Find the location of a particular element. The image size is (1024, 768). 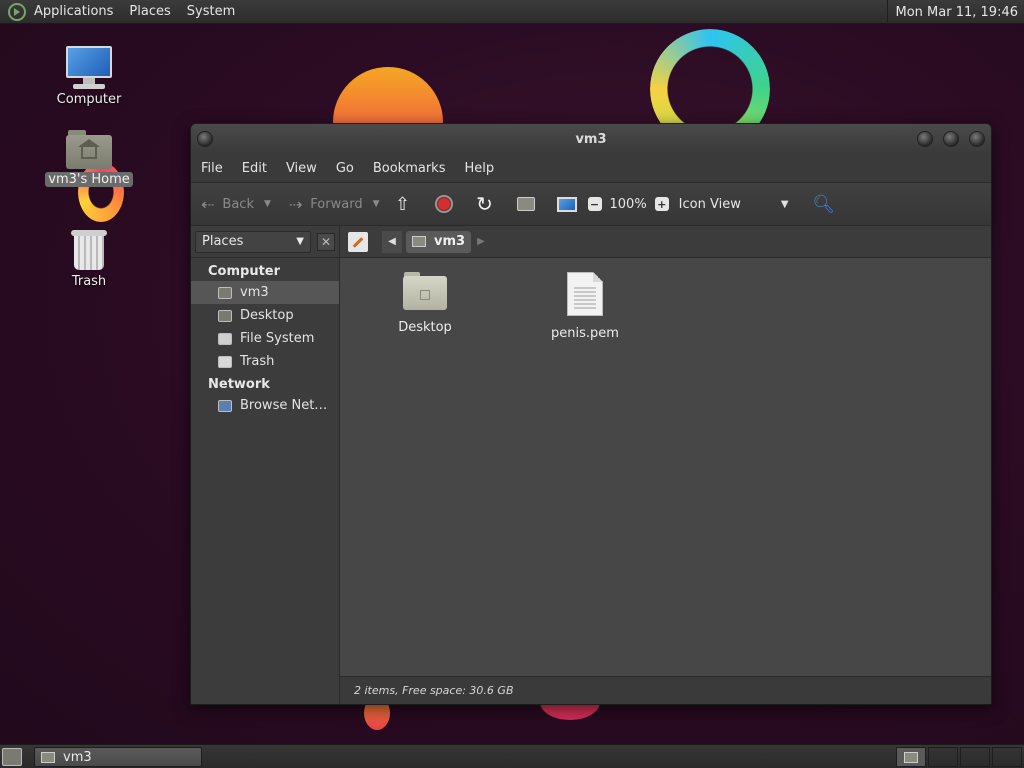

back-label: Back is located at coordinates (238, 204).